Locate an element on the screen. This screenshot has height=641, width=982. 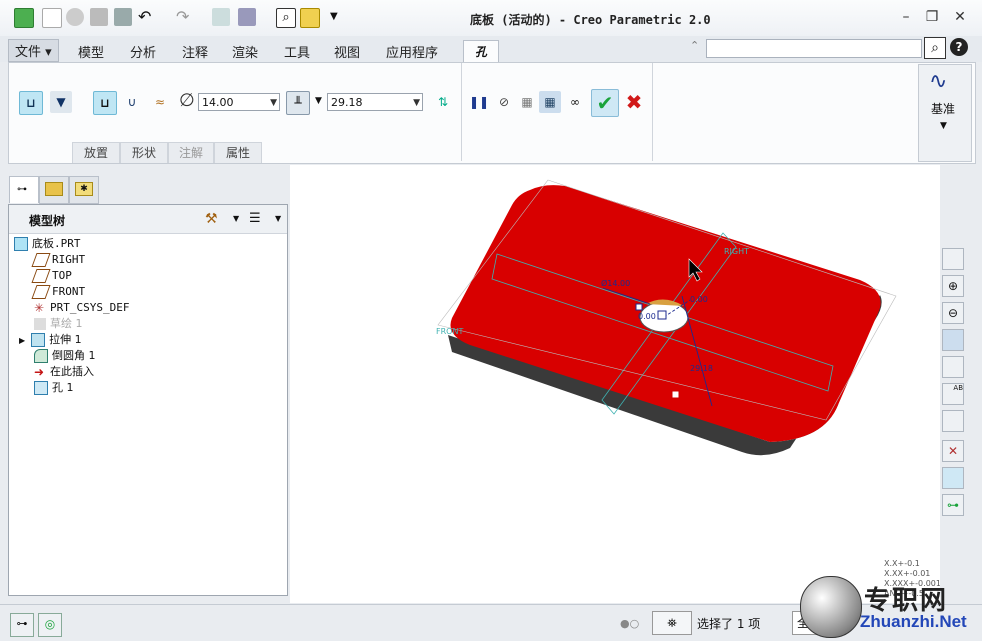
window-switch-icon is located at coordinates (247, 17).